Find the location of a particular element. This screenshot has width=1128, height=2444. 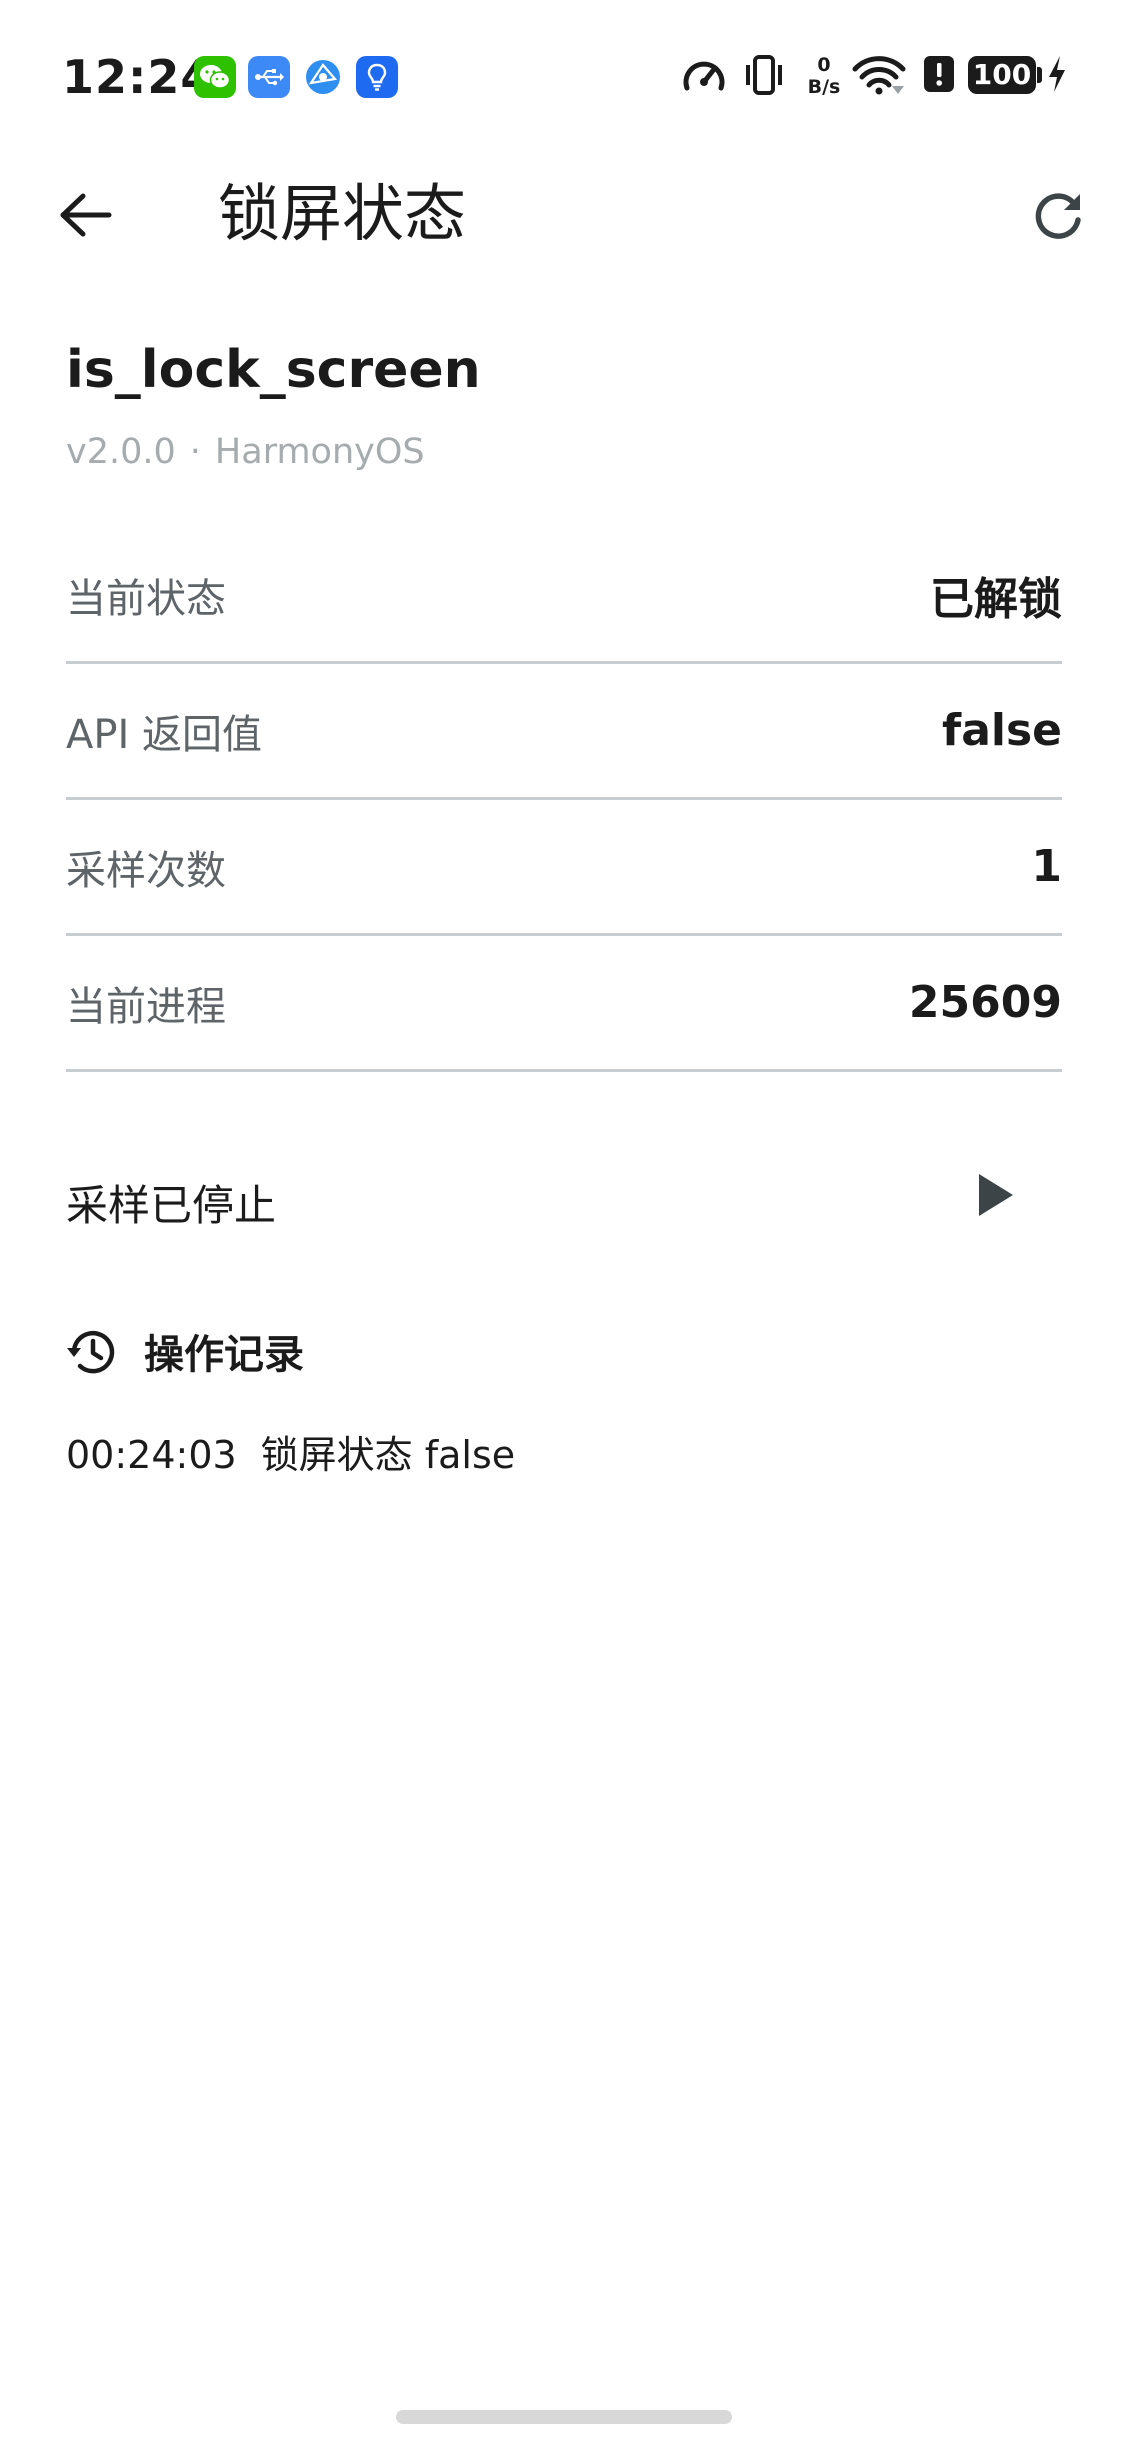

info-value: 1 is located at coordinates (1046, 866).